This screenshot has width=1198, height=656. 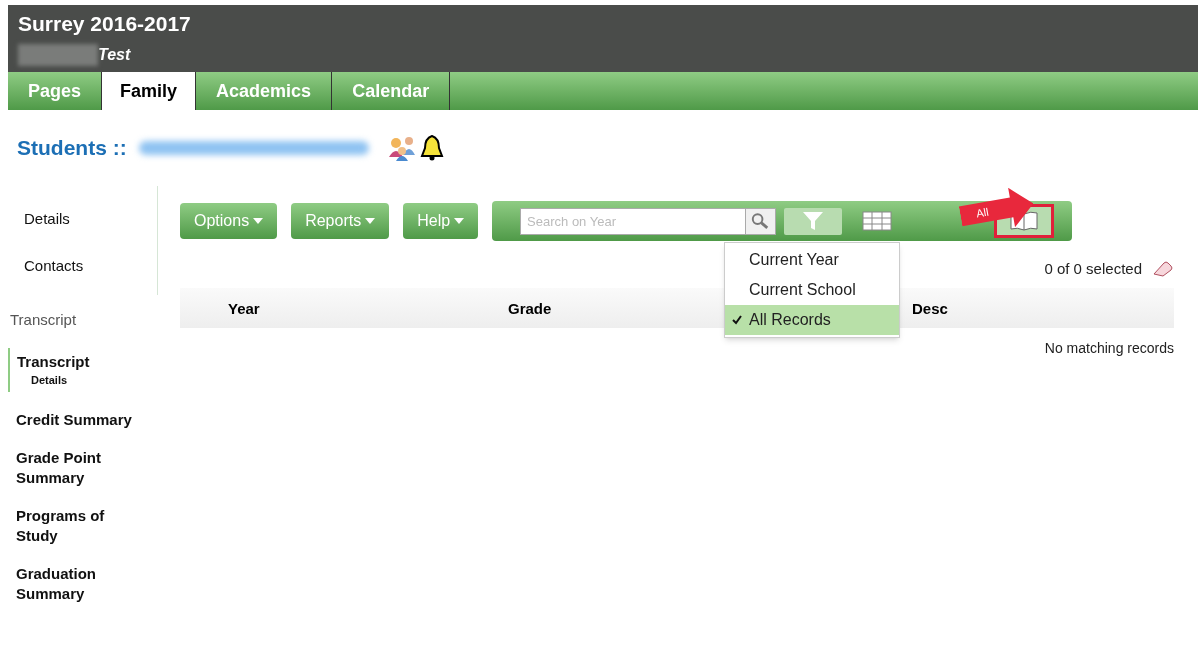 What do you see at coordinates (431, 148) in the screenshot?
I see `bell-icon` at bounding box center [431, 148].